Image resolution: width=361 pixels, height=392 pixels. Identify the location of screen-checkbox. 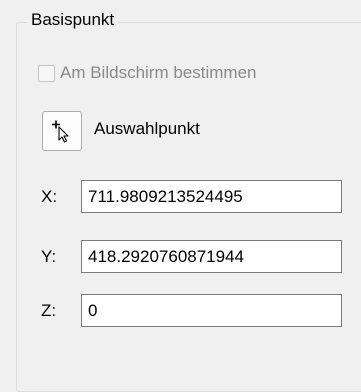
(46, 73).